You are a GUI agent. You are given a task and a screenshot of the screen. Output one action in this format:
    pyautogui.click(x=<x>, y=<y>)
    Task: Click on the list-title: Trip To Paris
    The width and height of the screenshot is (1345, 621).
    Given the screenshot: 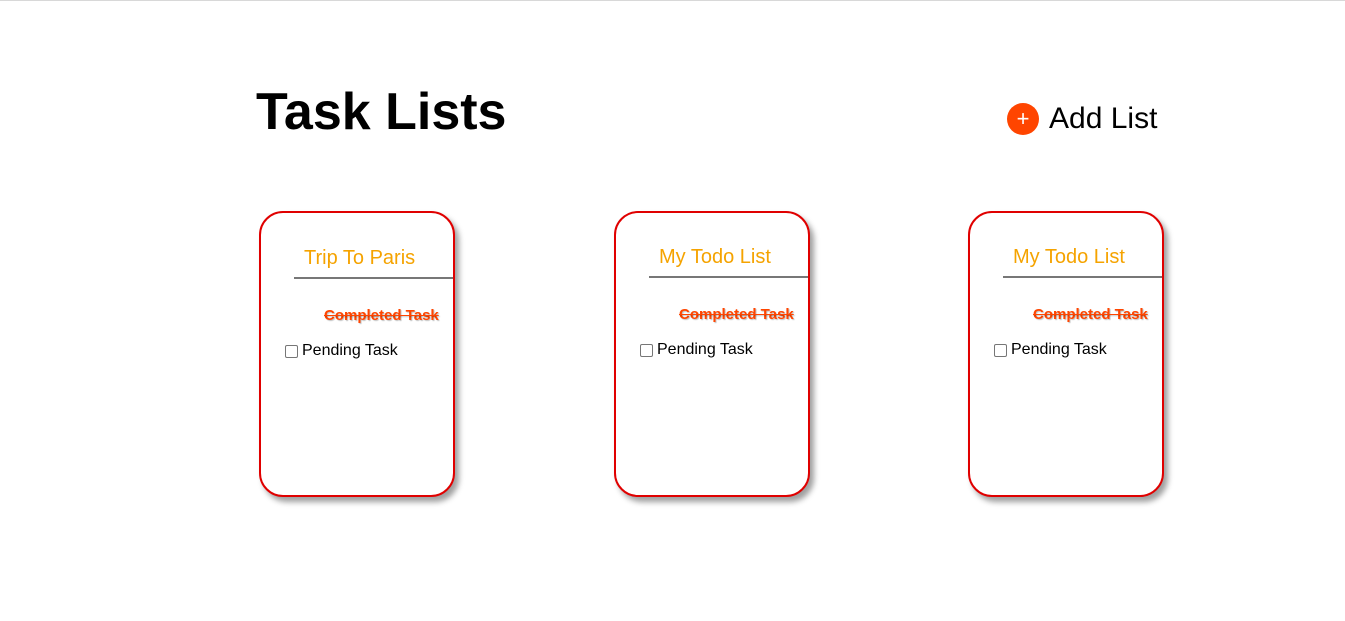 What is the action you would take?
    pyautogui.click(x=373, y=262)
    